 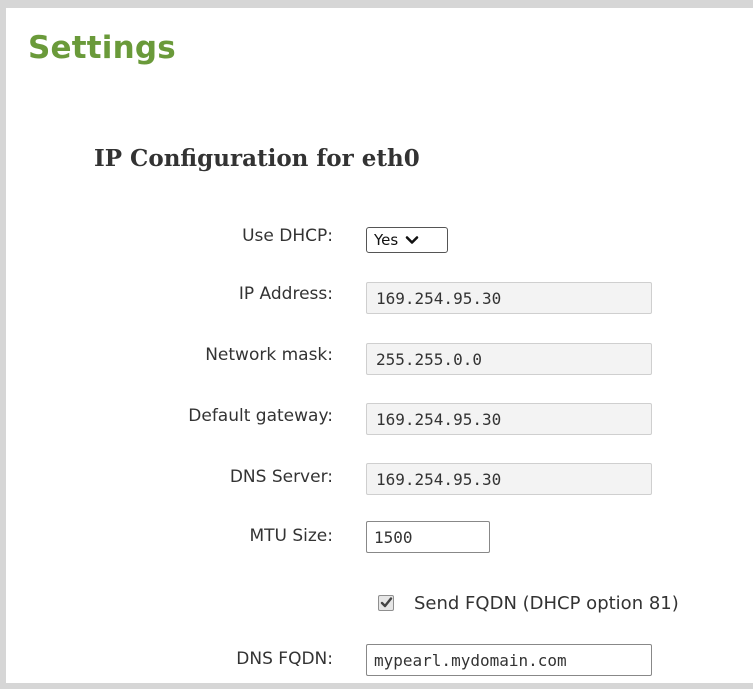 I want to click on section-title: IP Configuration for eth0, so click(x=257, y=158).